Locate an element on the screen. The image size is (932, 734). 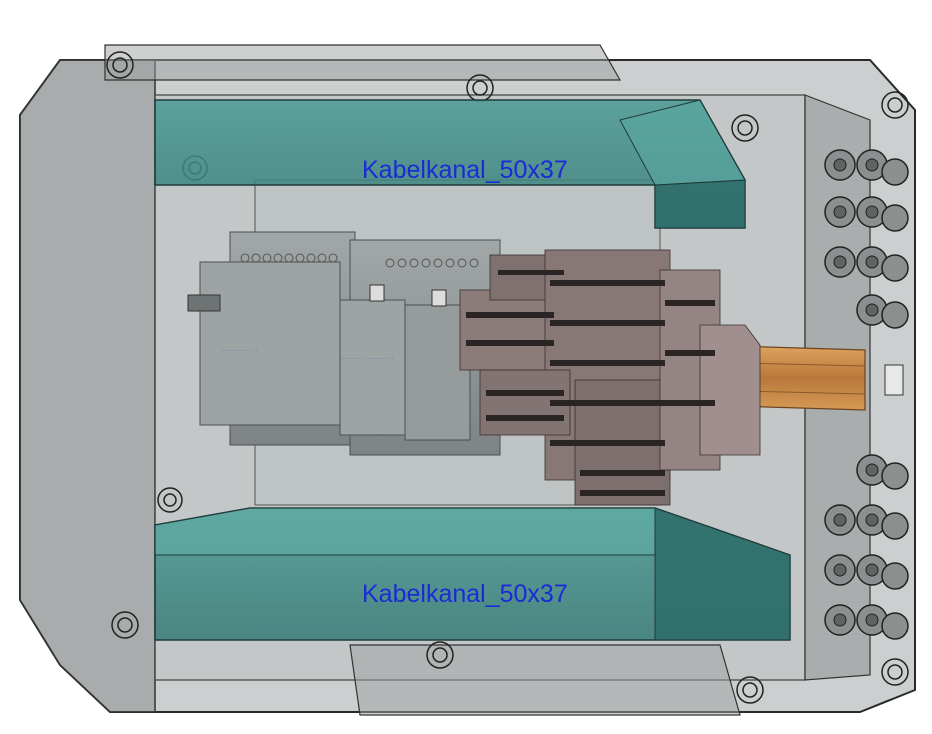
power-supply-module: · · · · · · · · · · · · is located at coordinates (271, 338).